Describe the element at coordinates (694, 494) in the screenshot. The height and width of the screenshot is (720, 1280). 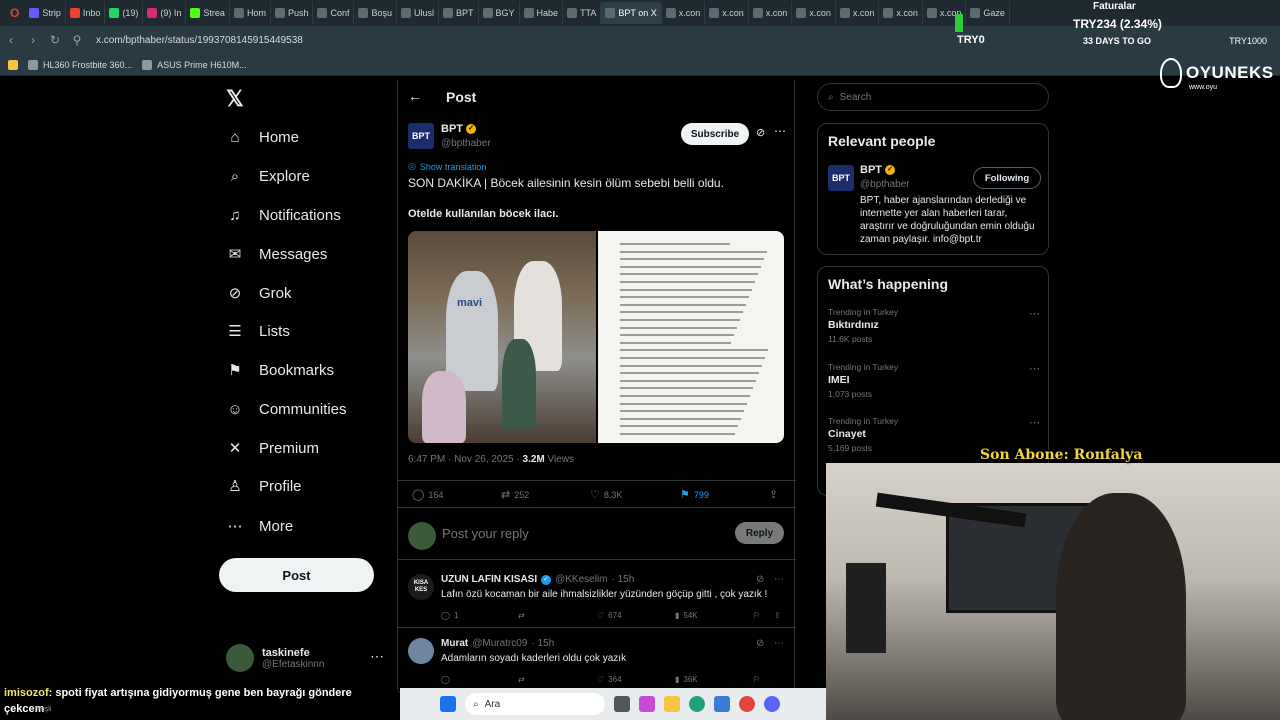
I see `bookmark-action: ⚑ 799` at that location.